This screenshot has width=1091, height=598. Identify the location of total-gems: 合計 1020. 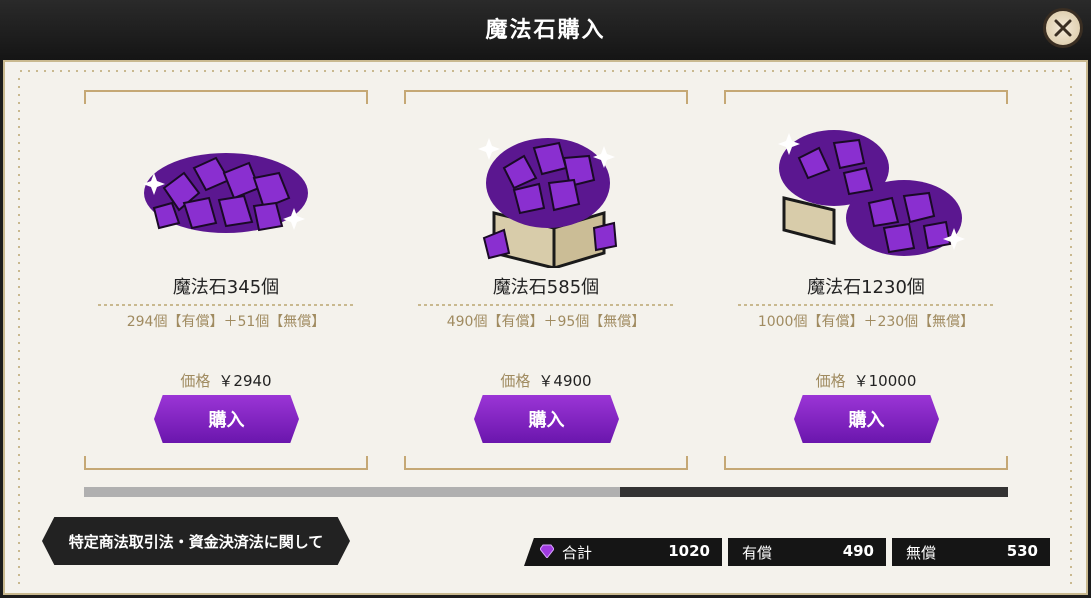
(623, 552).